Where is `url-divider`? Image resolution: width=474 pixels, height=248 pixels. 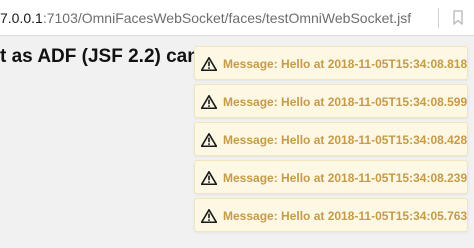 url-divider is located at coordinates (438, 18).